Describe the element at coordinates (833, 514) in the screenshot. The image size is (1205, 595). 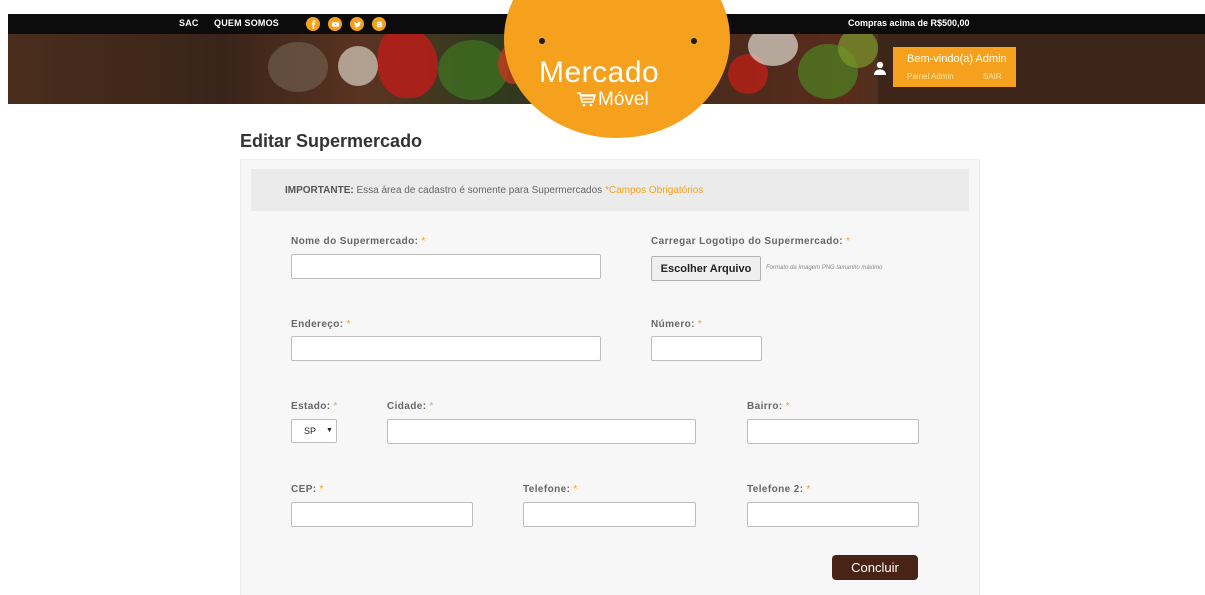
I see `telefone2-input` at that location.